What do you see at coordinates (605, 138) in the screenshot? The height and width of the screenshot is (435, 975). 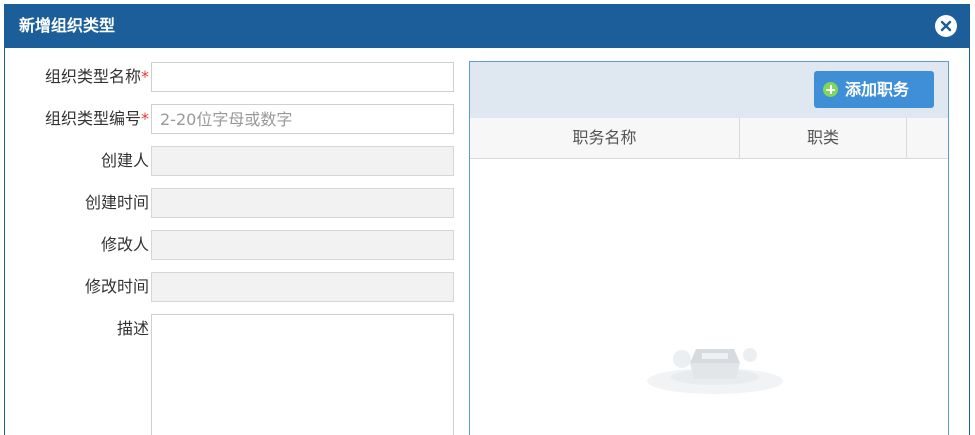 I see `column-header-position-name: 职务名称` at bounding box center [605, 138].